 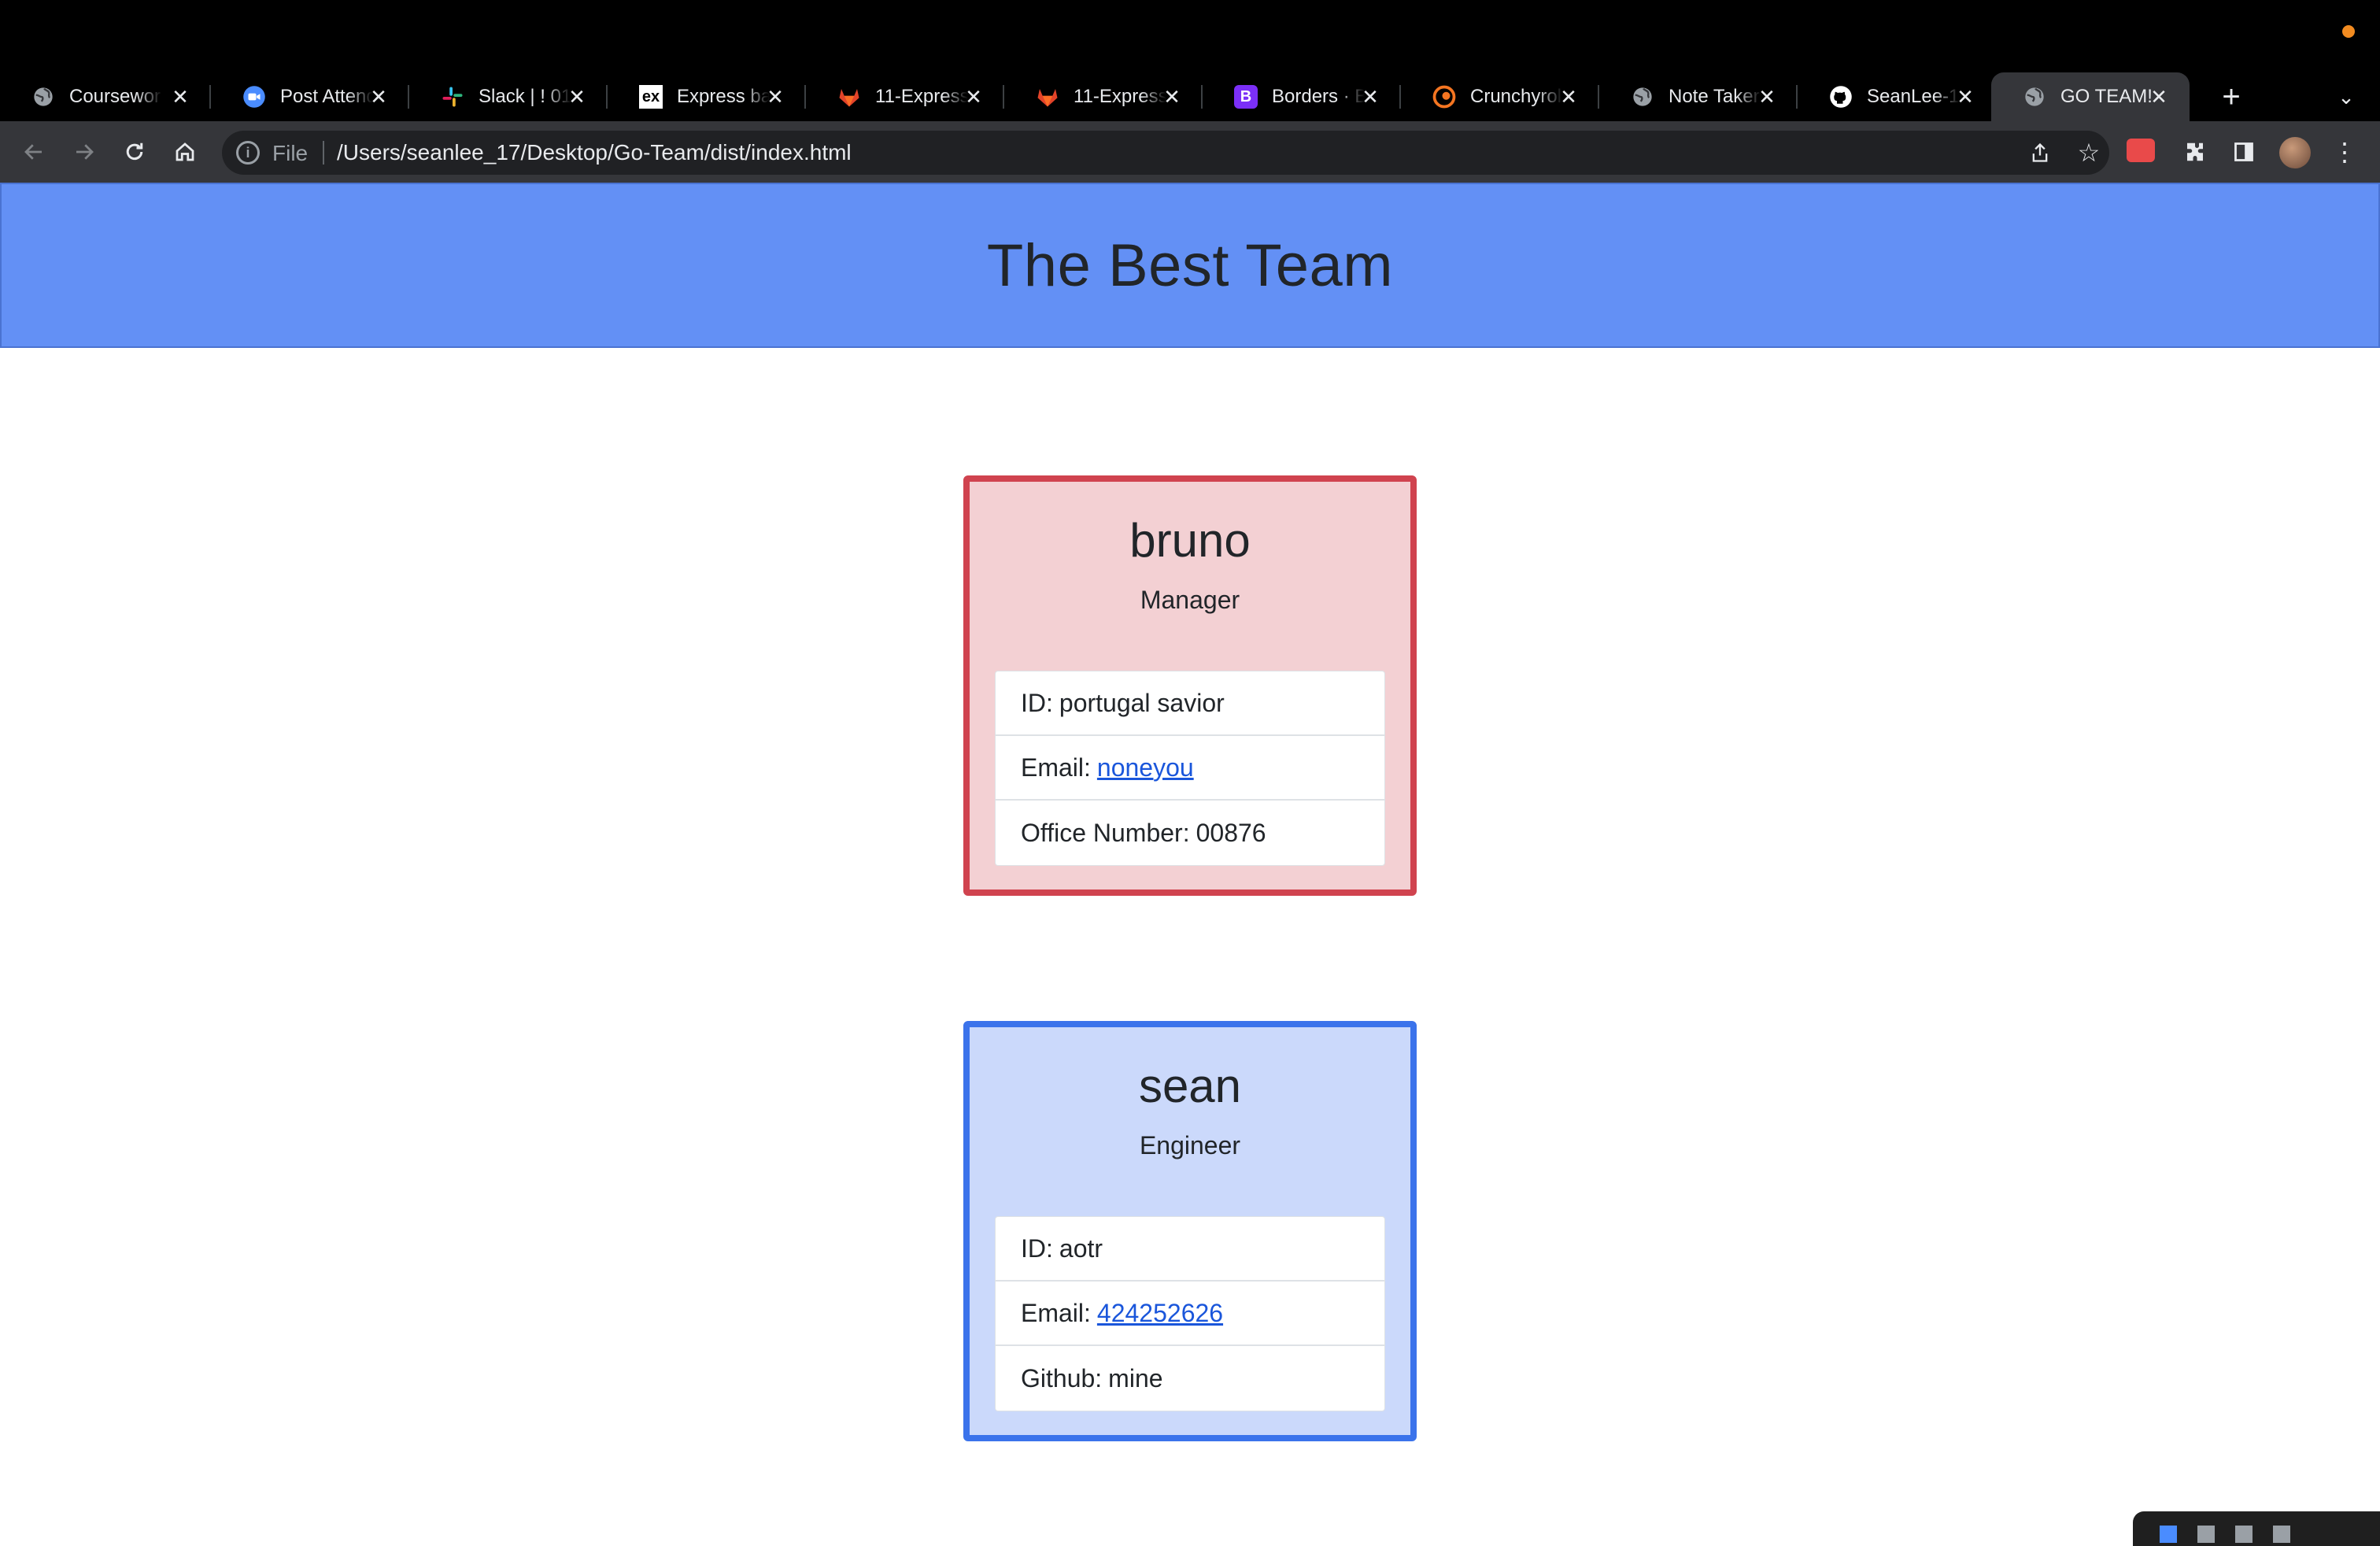 What do you see at coordinates (2344, 152) in the screenshot?
I see `more-menu-icon: ⋮` at bounding box center [2344, 152].